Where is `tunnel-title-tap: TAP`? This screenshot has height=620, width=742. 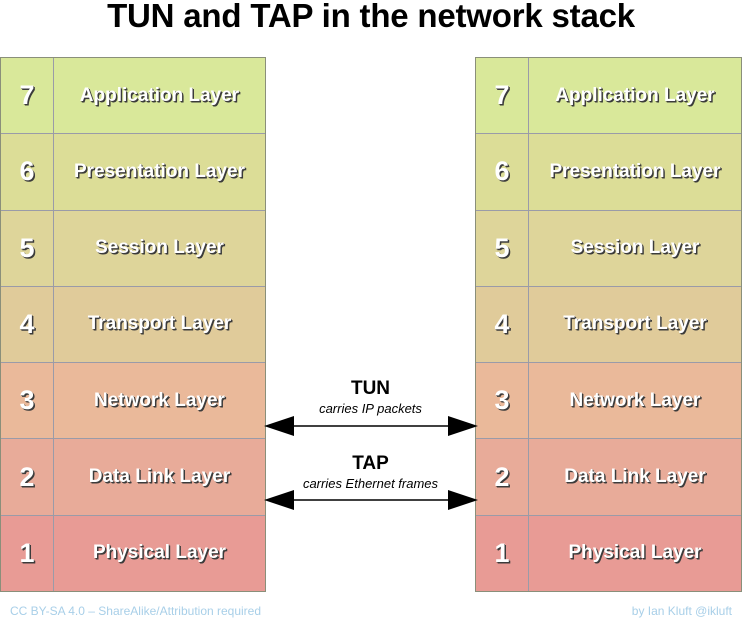 tunnel-title-tap: TAP is located at coordinates (370, 463).